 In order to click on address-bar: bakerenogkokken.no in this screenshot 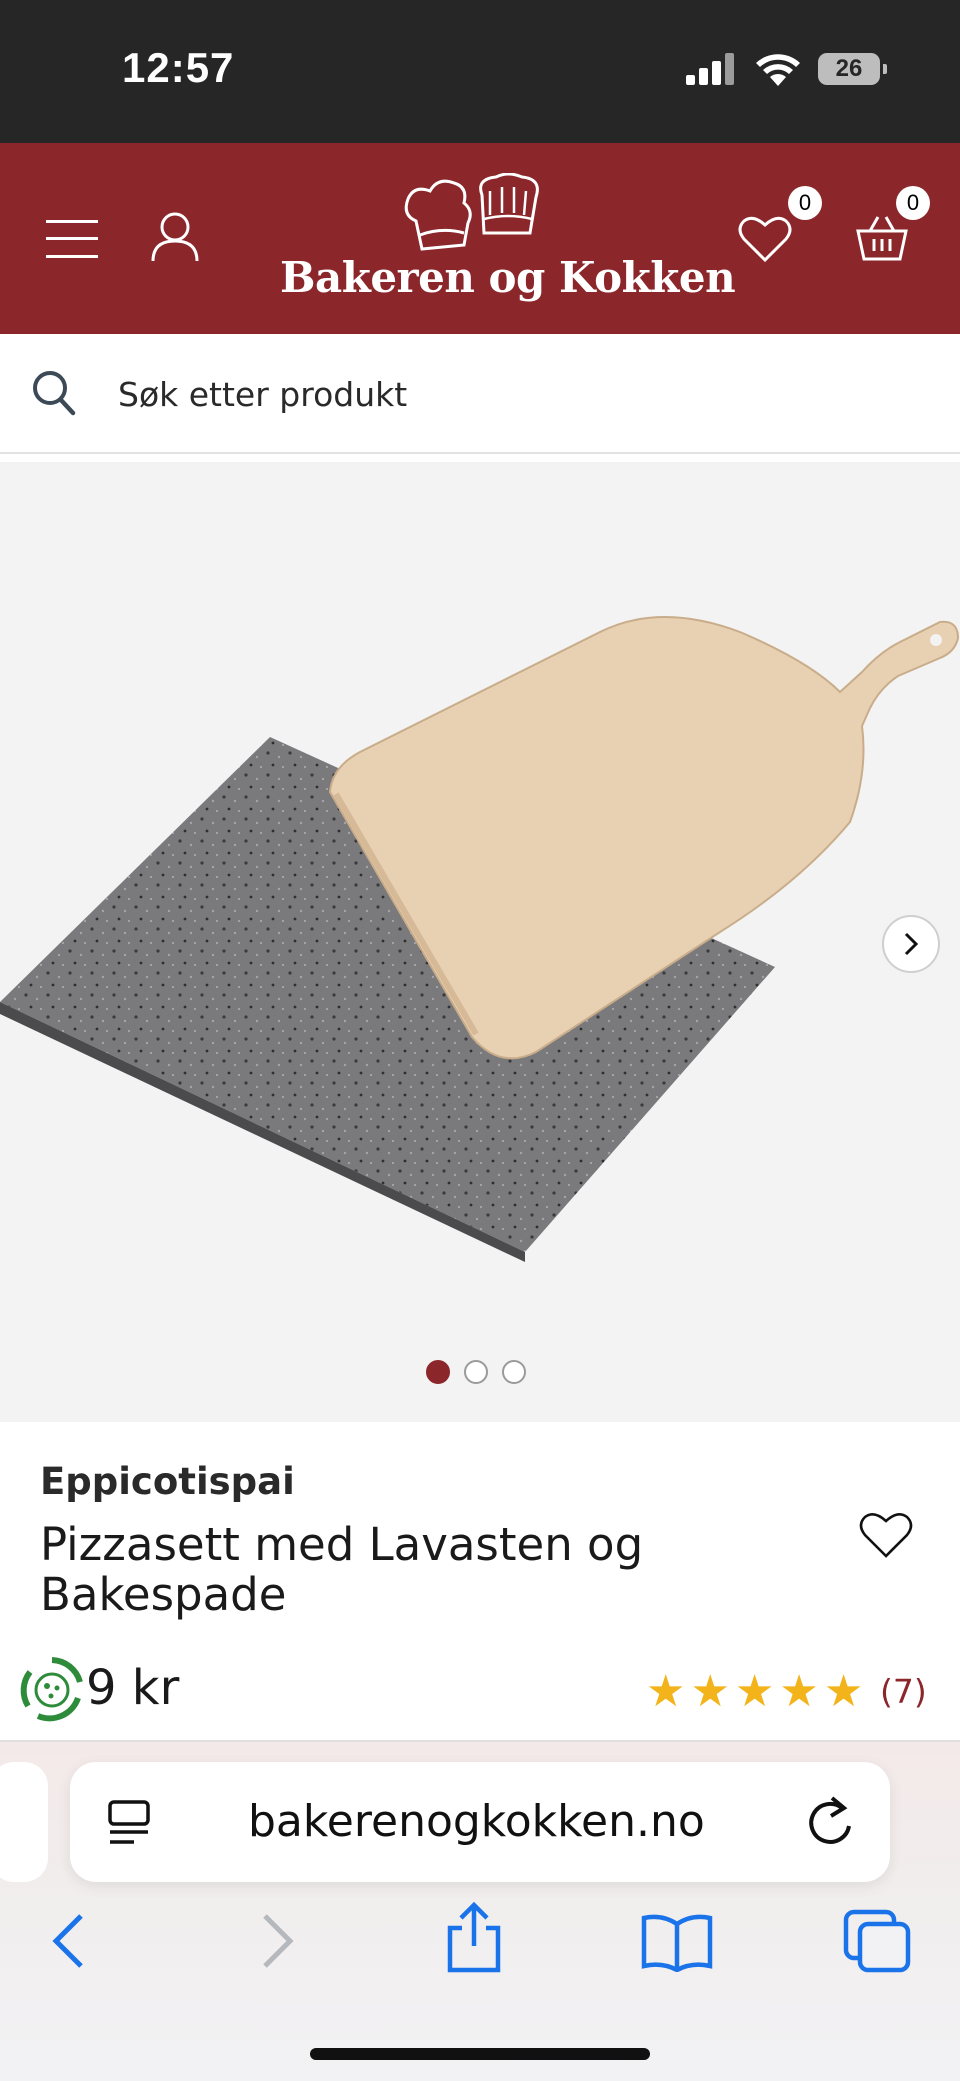, I will do `click(480, 1822)`.